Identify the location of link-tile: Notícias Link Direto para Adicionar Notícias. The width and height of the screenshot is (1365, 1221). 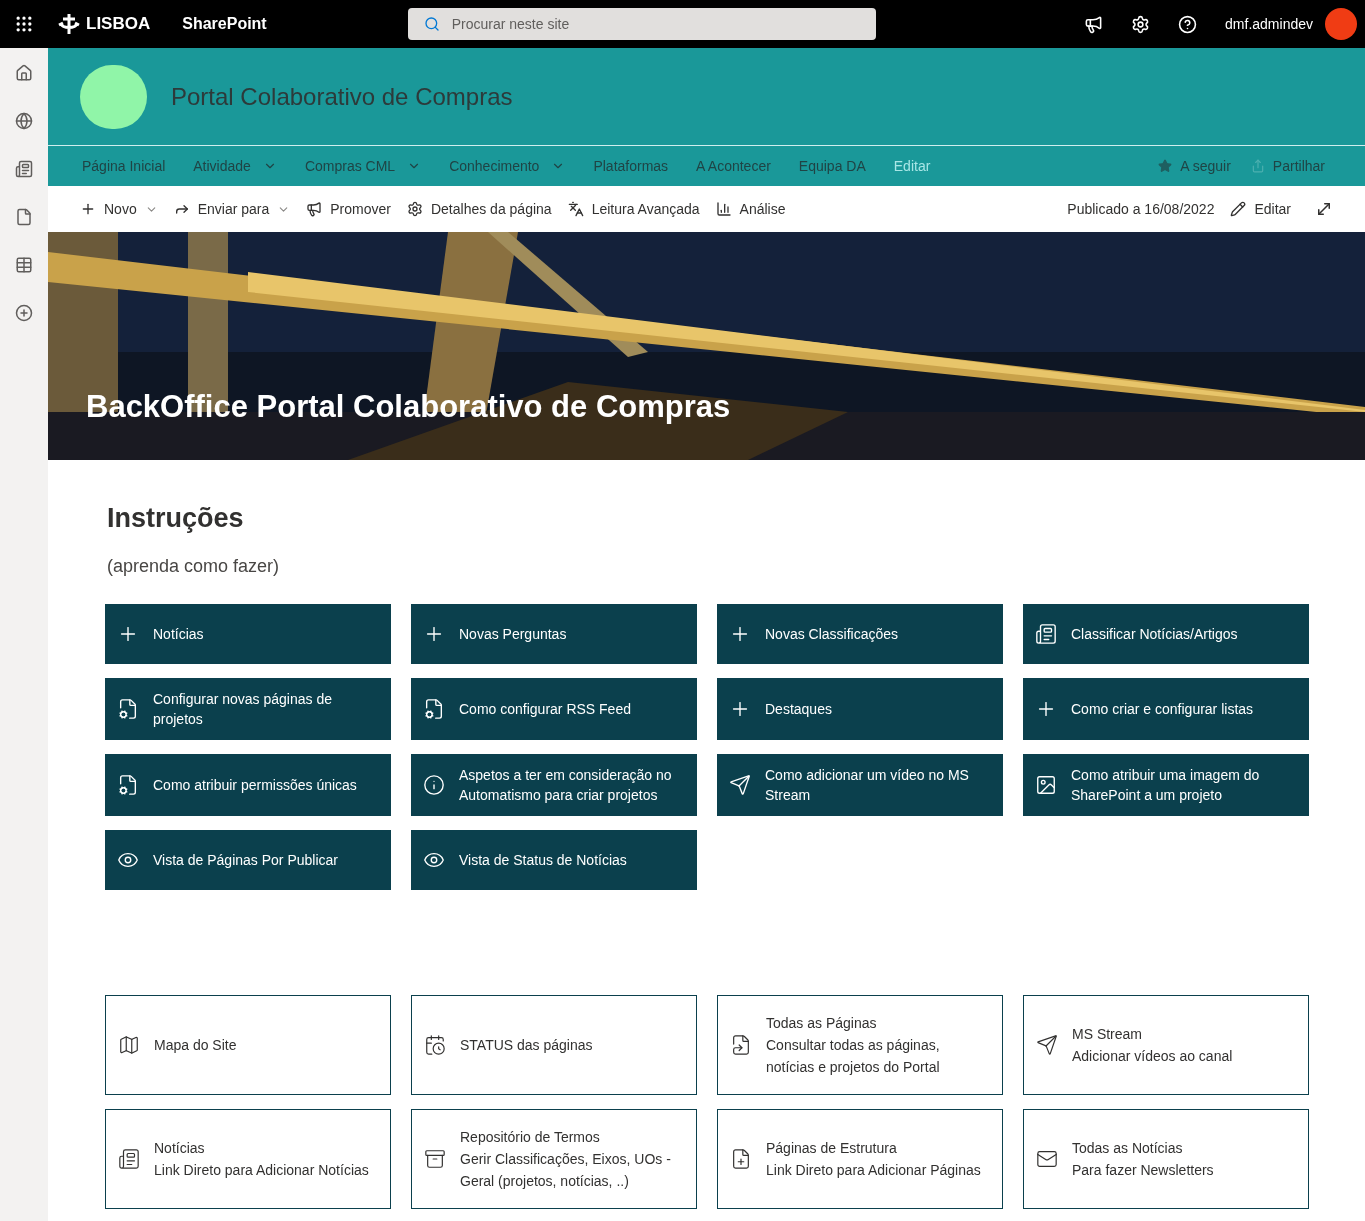
(248, 1158).